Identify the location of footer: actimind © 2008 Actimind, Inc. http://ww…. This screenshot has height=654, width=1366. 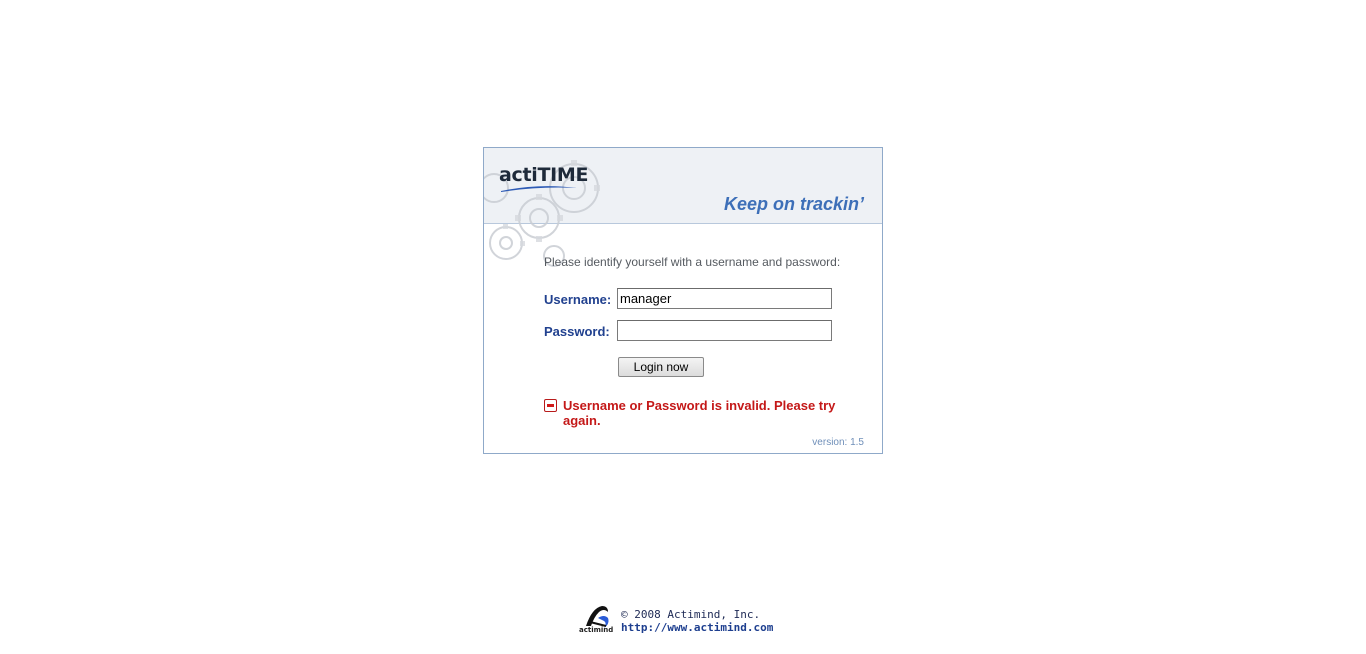
(693, 620).